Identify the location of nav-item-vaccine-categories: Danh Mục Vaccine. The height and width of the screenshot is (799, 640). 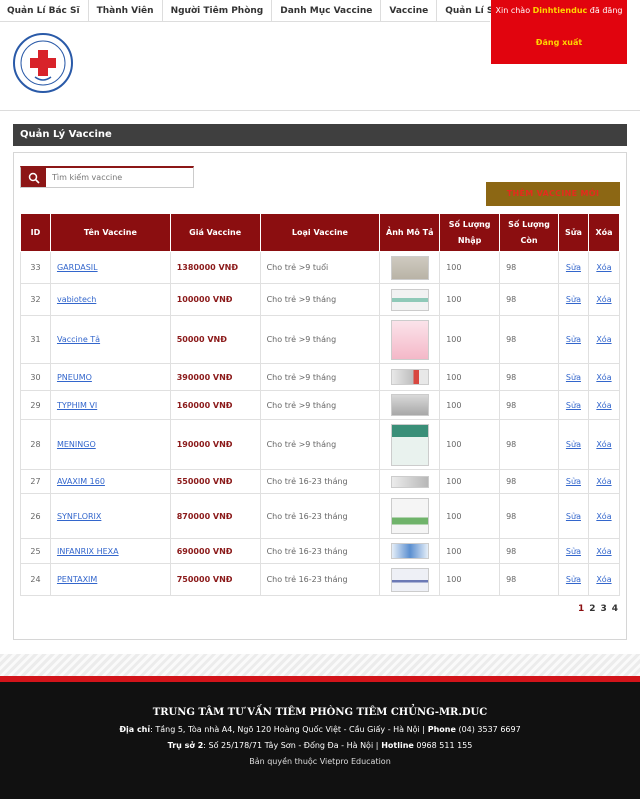
(327, 11).